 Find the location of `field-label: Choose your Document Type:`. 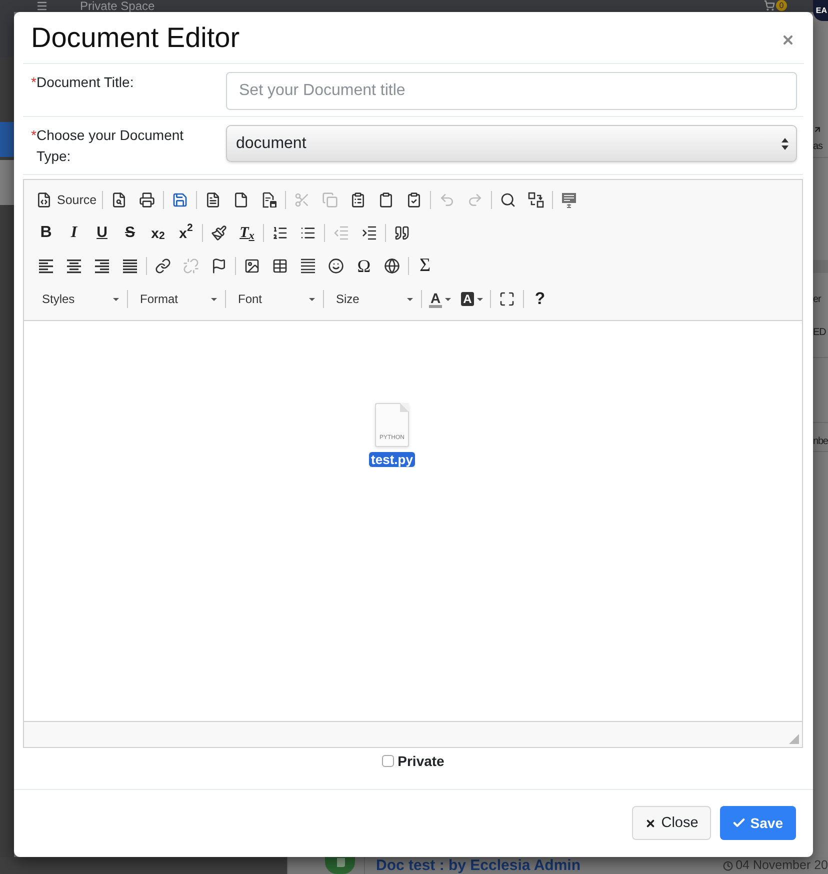

field-label: Choose your Document Type: is located at coordinates (110, 146).